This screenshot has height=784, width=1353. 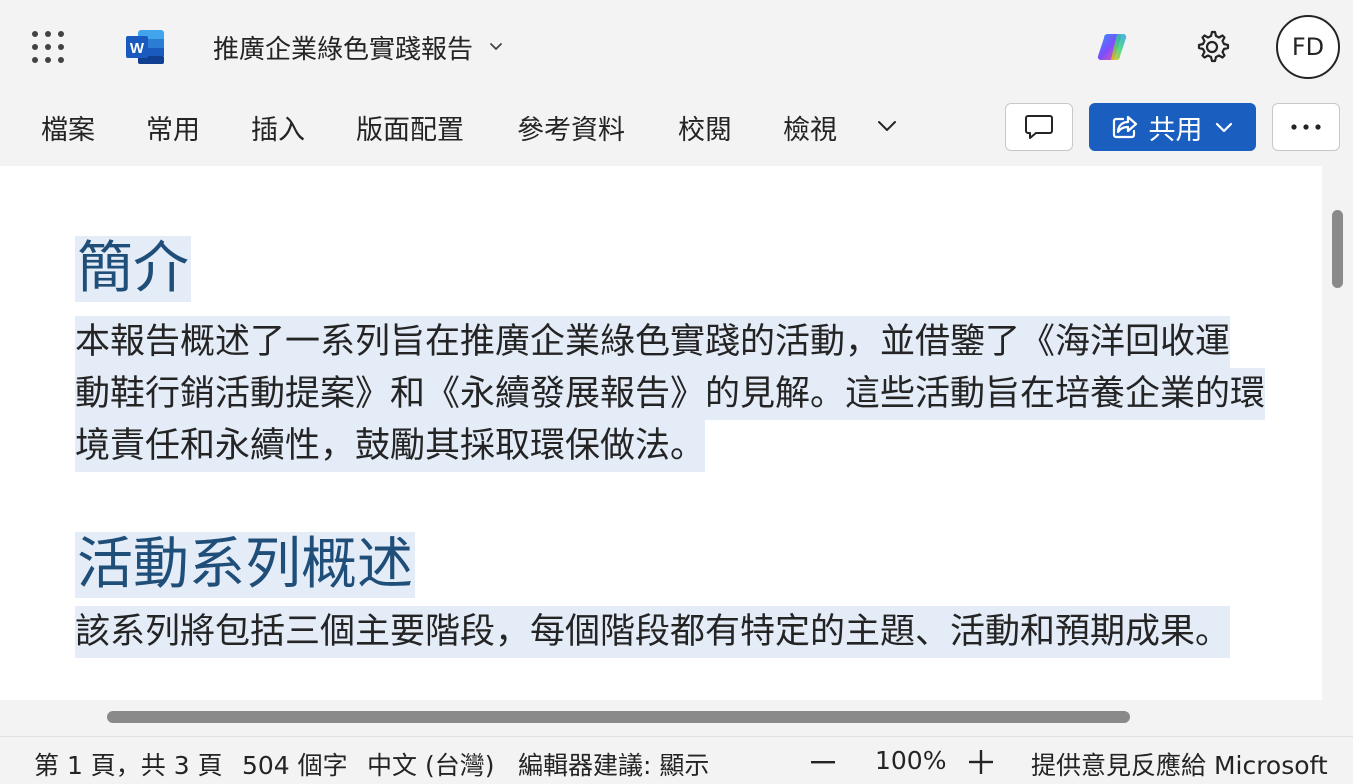 What do you see at coordinates (571, 127) in the screenshot?
I see `tab-references: 參考資料` at bounding box center [571, 127].